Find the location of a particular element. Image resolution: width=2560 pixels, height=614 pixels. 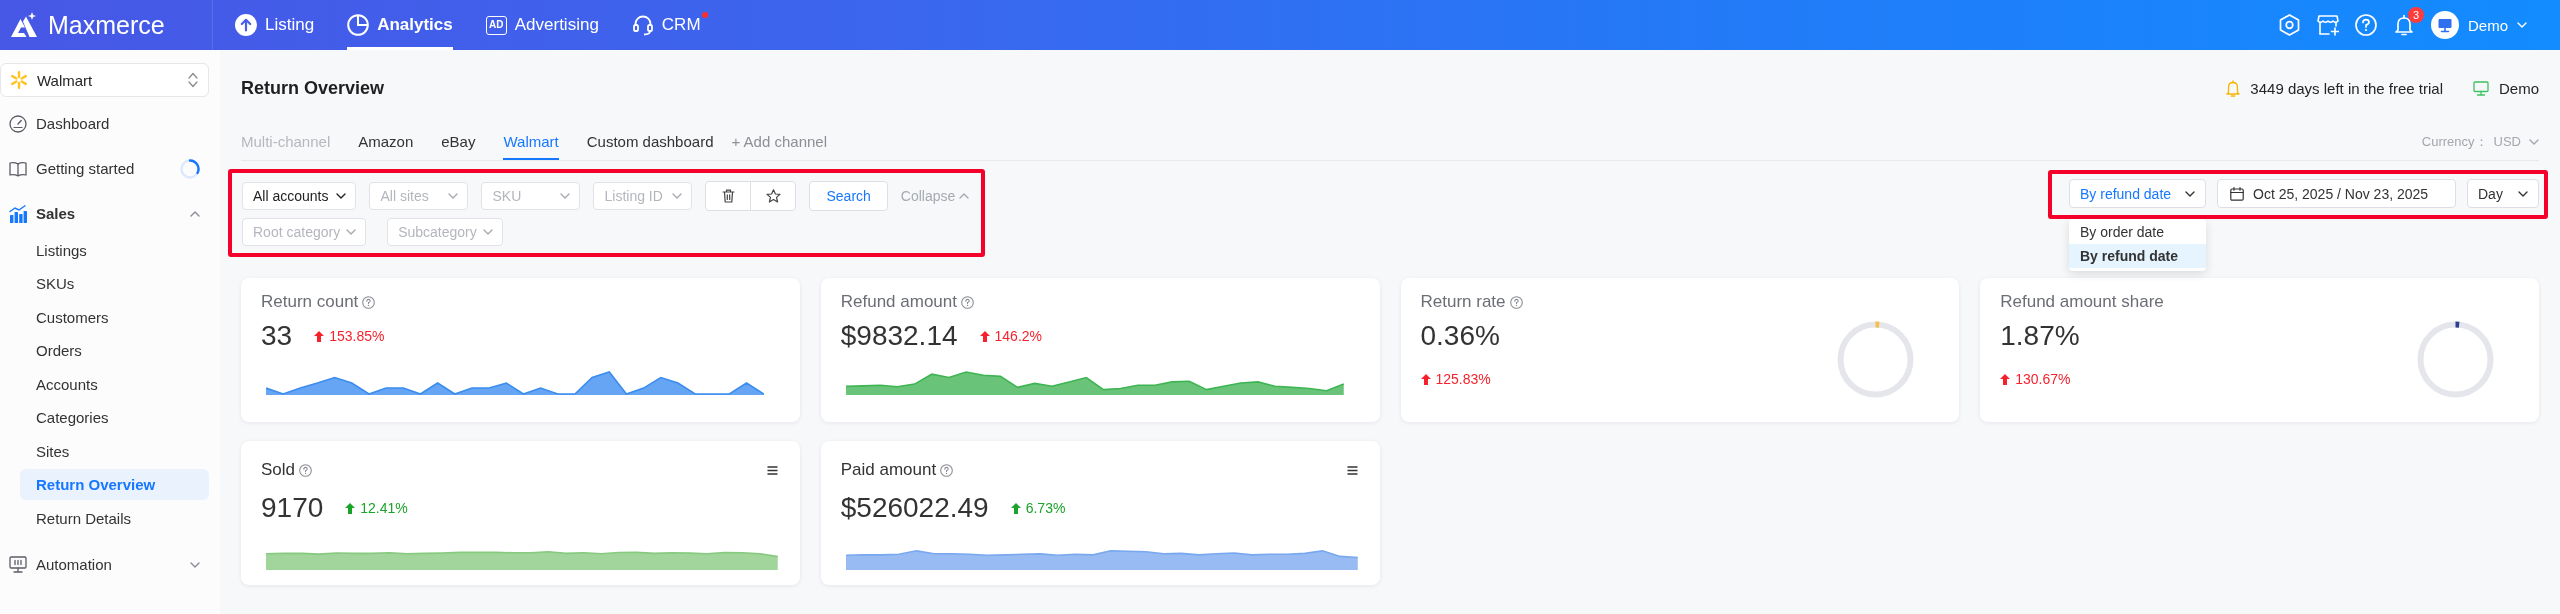

granularity-dropdown: Day is located at coordinates (2503, 193).